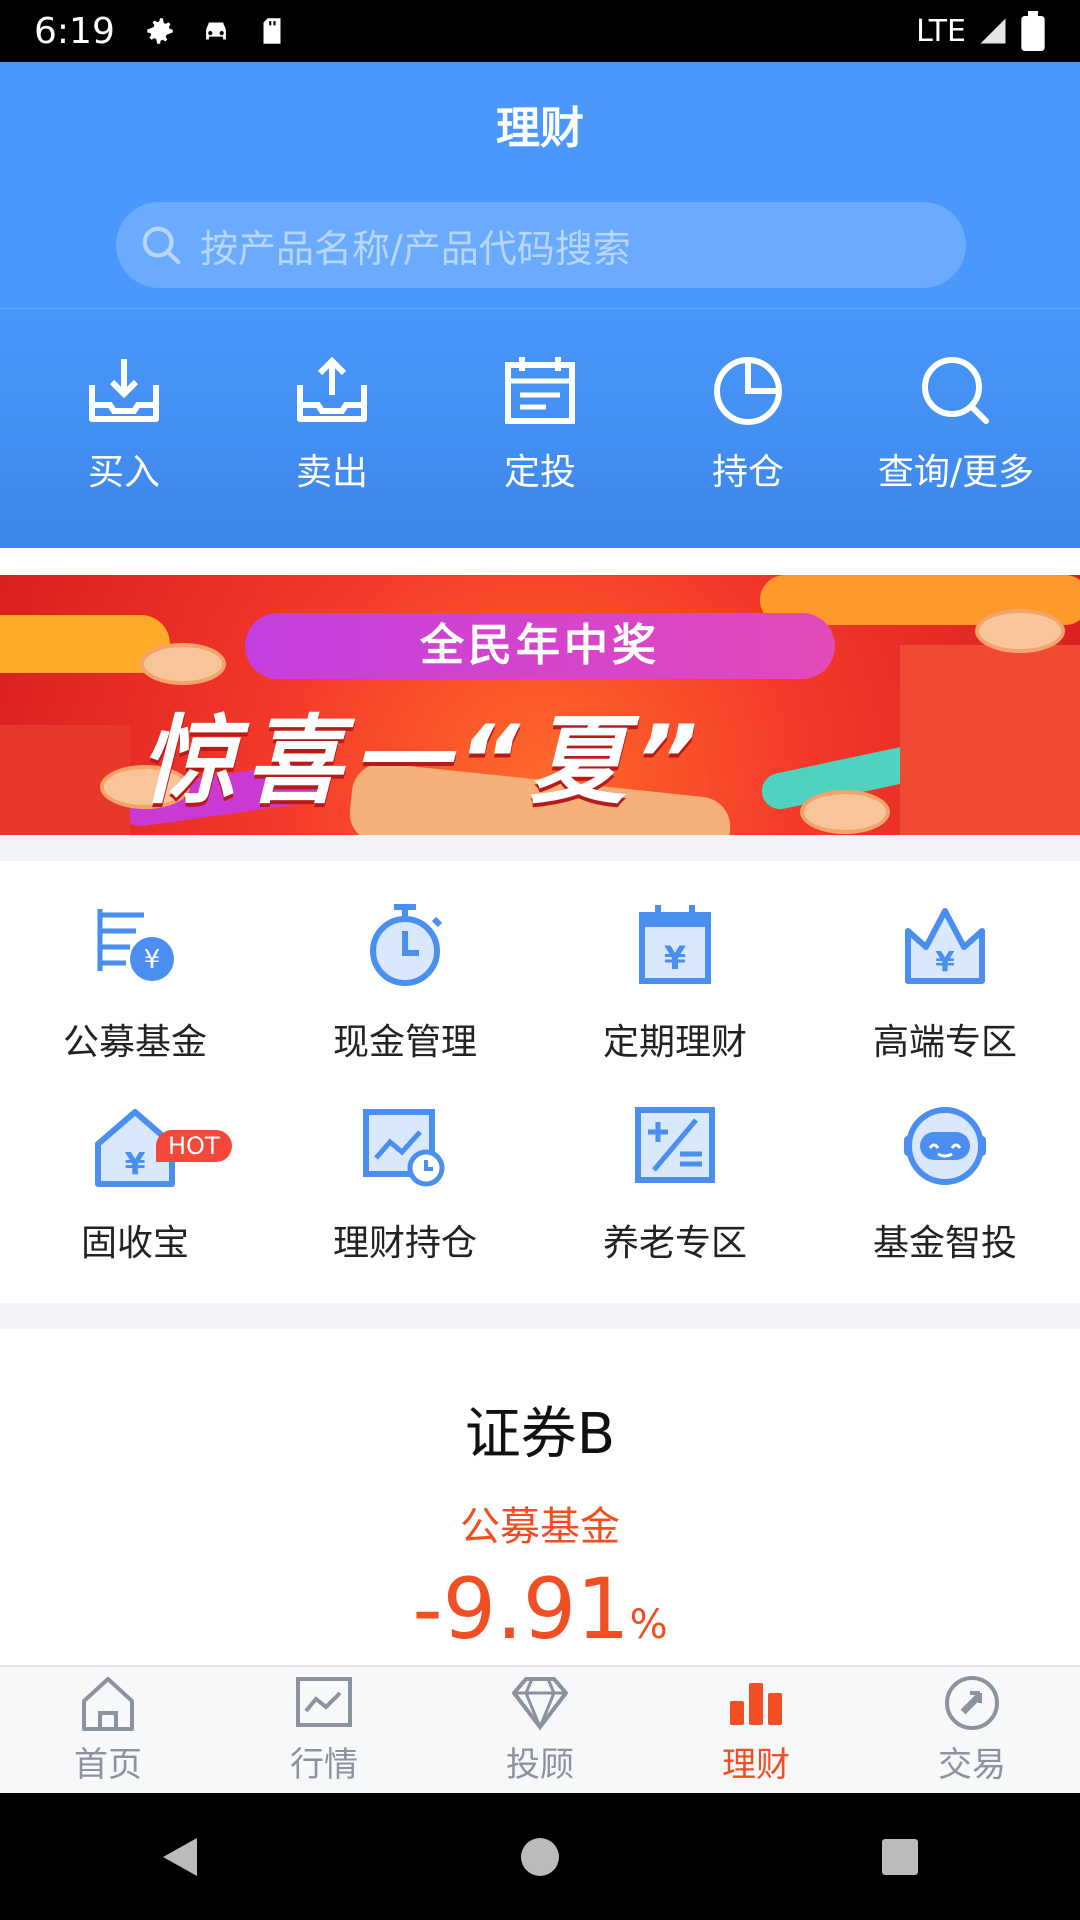 Image resolution: width=1080 pixels, height=1920 pixels. Describe the element at coordinates (215, 31) in the screenshot. I see `car-icon` at that location.